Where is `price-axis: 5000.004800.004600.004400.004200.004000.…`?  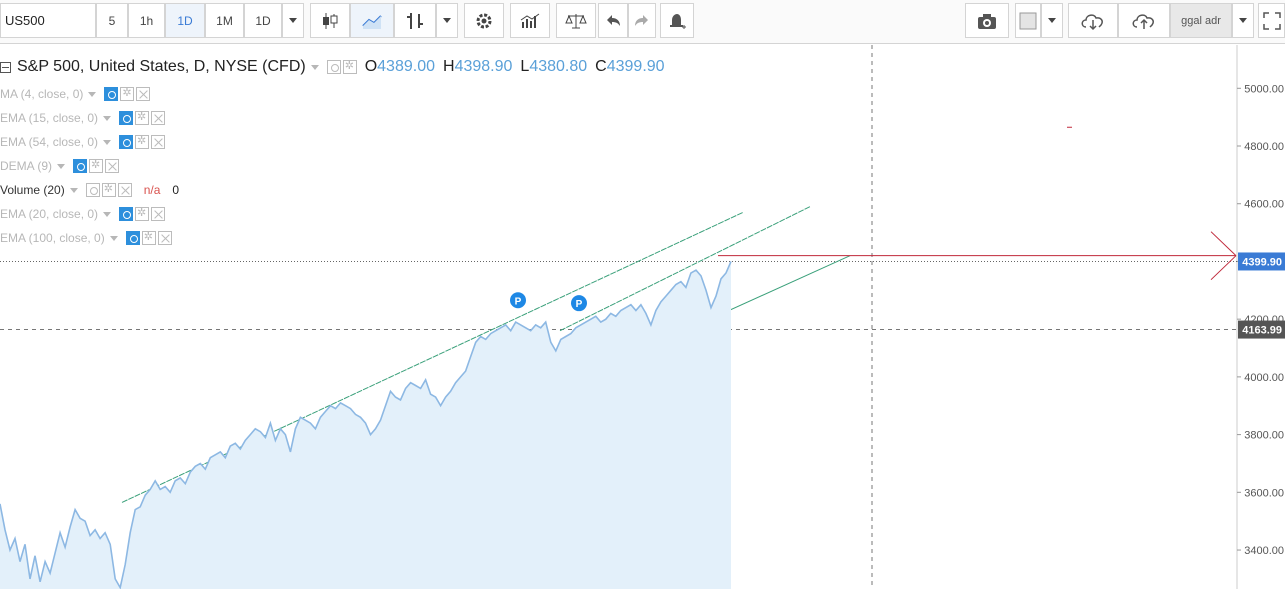
price-axis: 5000.004800.004600.004400.004200.004000.… is located at coordinates (1261, 320).